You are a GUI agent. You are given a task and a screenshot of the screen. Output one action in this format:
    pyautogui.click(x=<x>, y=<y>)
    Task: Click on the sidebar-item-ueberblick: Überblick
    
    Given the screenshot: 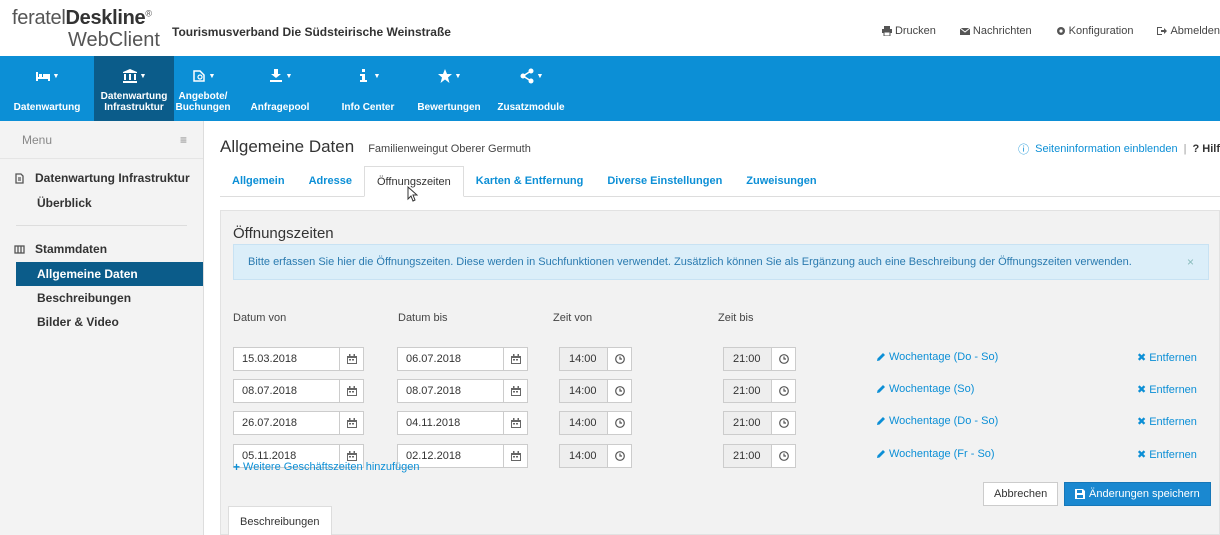 What is the action you would take?
    pyautogui.click(x=101, y=203)
    